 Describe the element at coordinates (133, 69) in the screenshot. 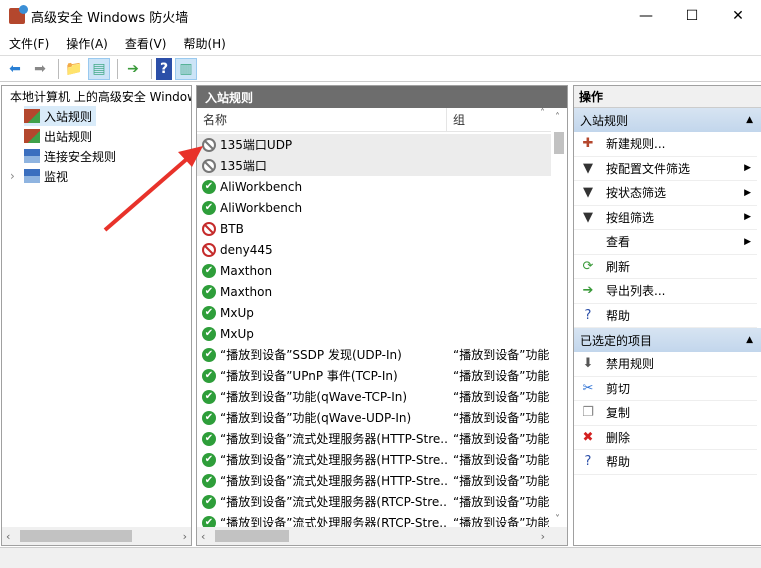

I see `export-list-icon: ➔` at that location.